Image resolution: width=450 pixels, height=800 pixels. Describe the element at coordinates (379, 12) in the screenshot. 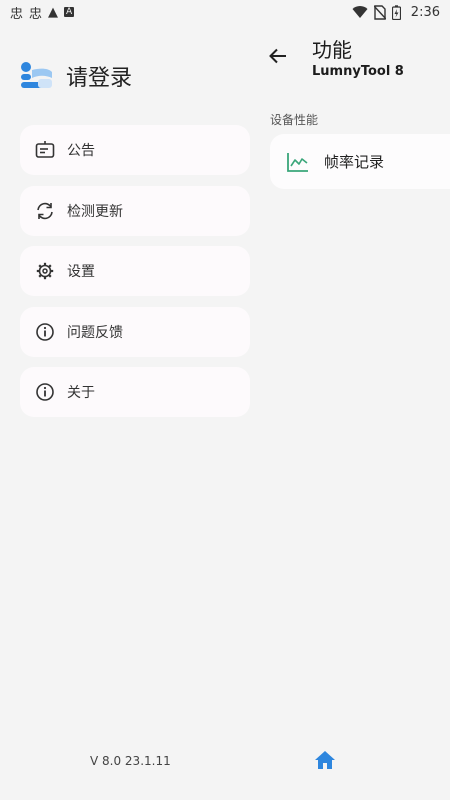

I see `no-sim-icon` at that location.